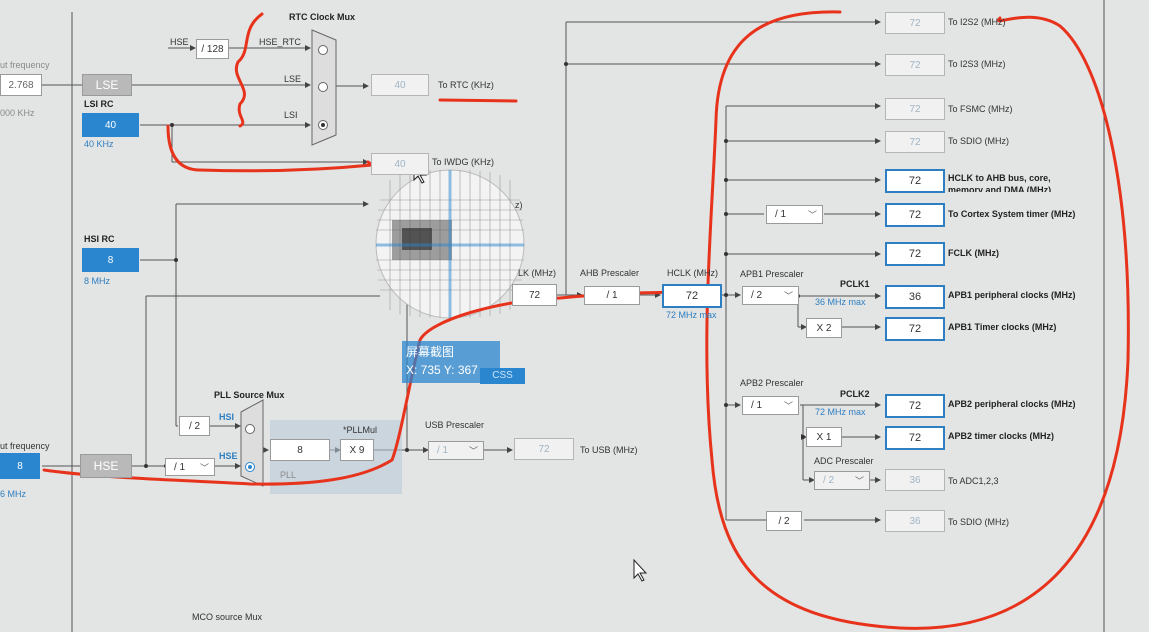 The height and width of the screenshot is (632, 1149). What do you see at coordinates (400, 85) in the screenshot?
I see `rtc-value: 40` at bounding box center [400, 85].